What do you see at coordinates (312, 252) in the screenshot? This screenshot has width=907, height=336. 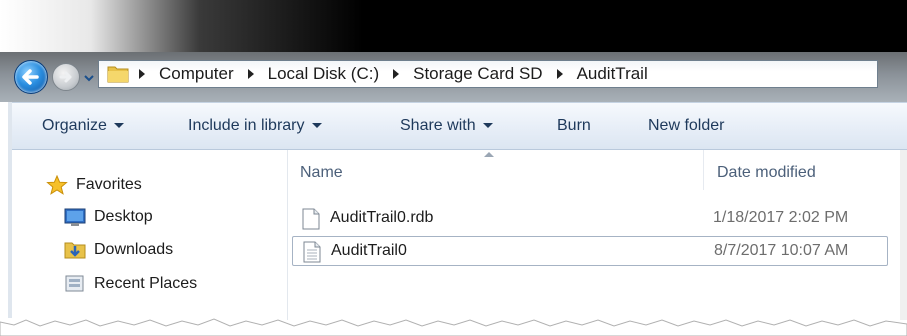 I see `text-file-icon` at bounding box center [312, 252].